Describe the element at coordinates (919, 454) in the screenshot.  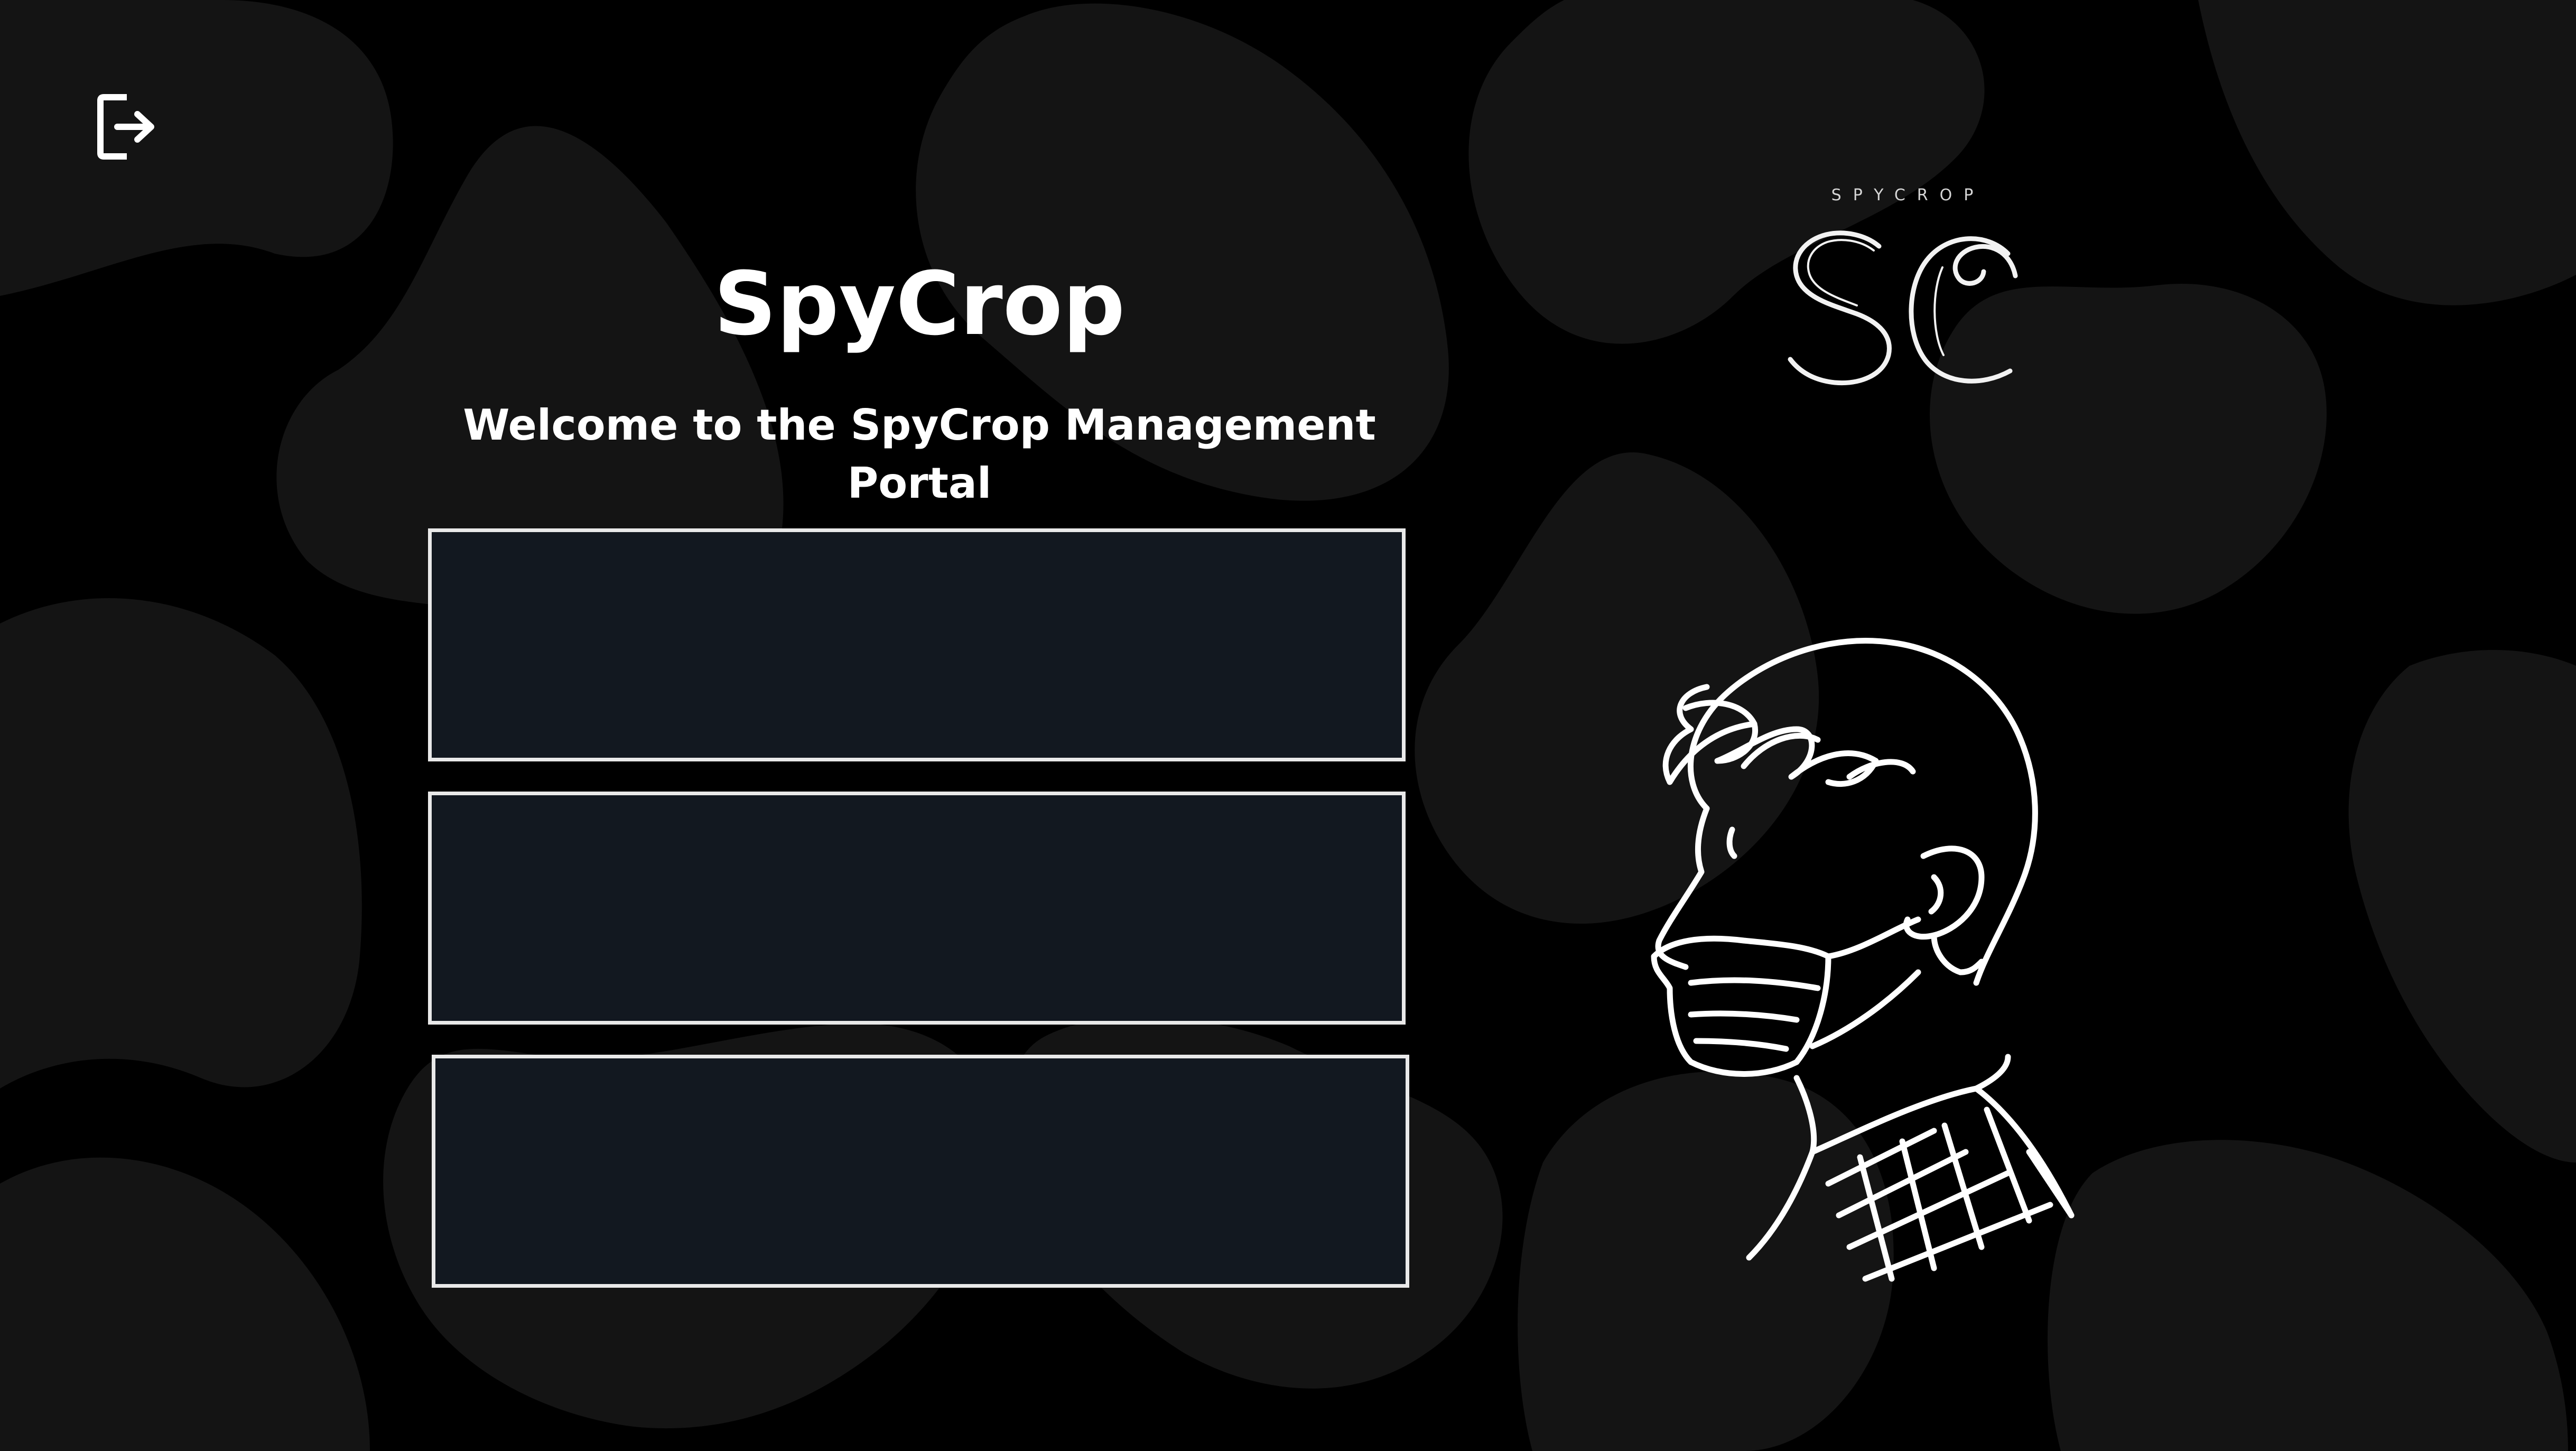
I see `welcome-message: Welcome to the SpyCrop Management Portal` at that location.